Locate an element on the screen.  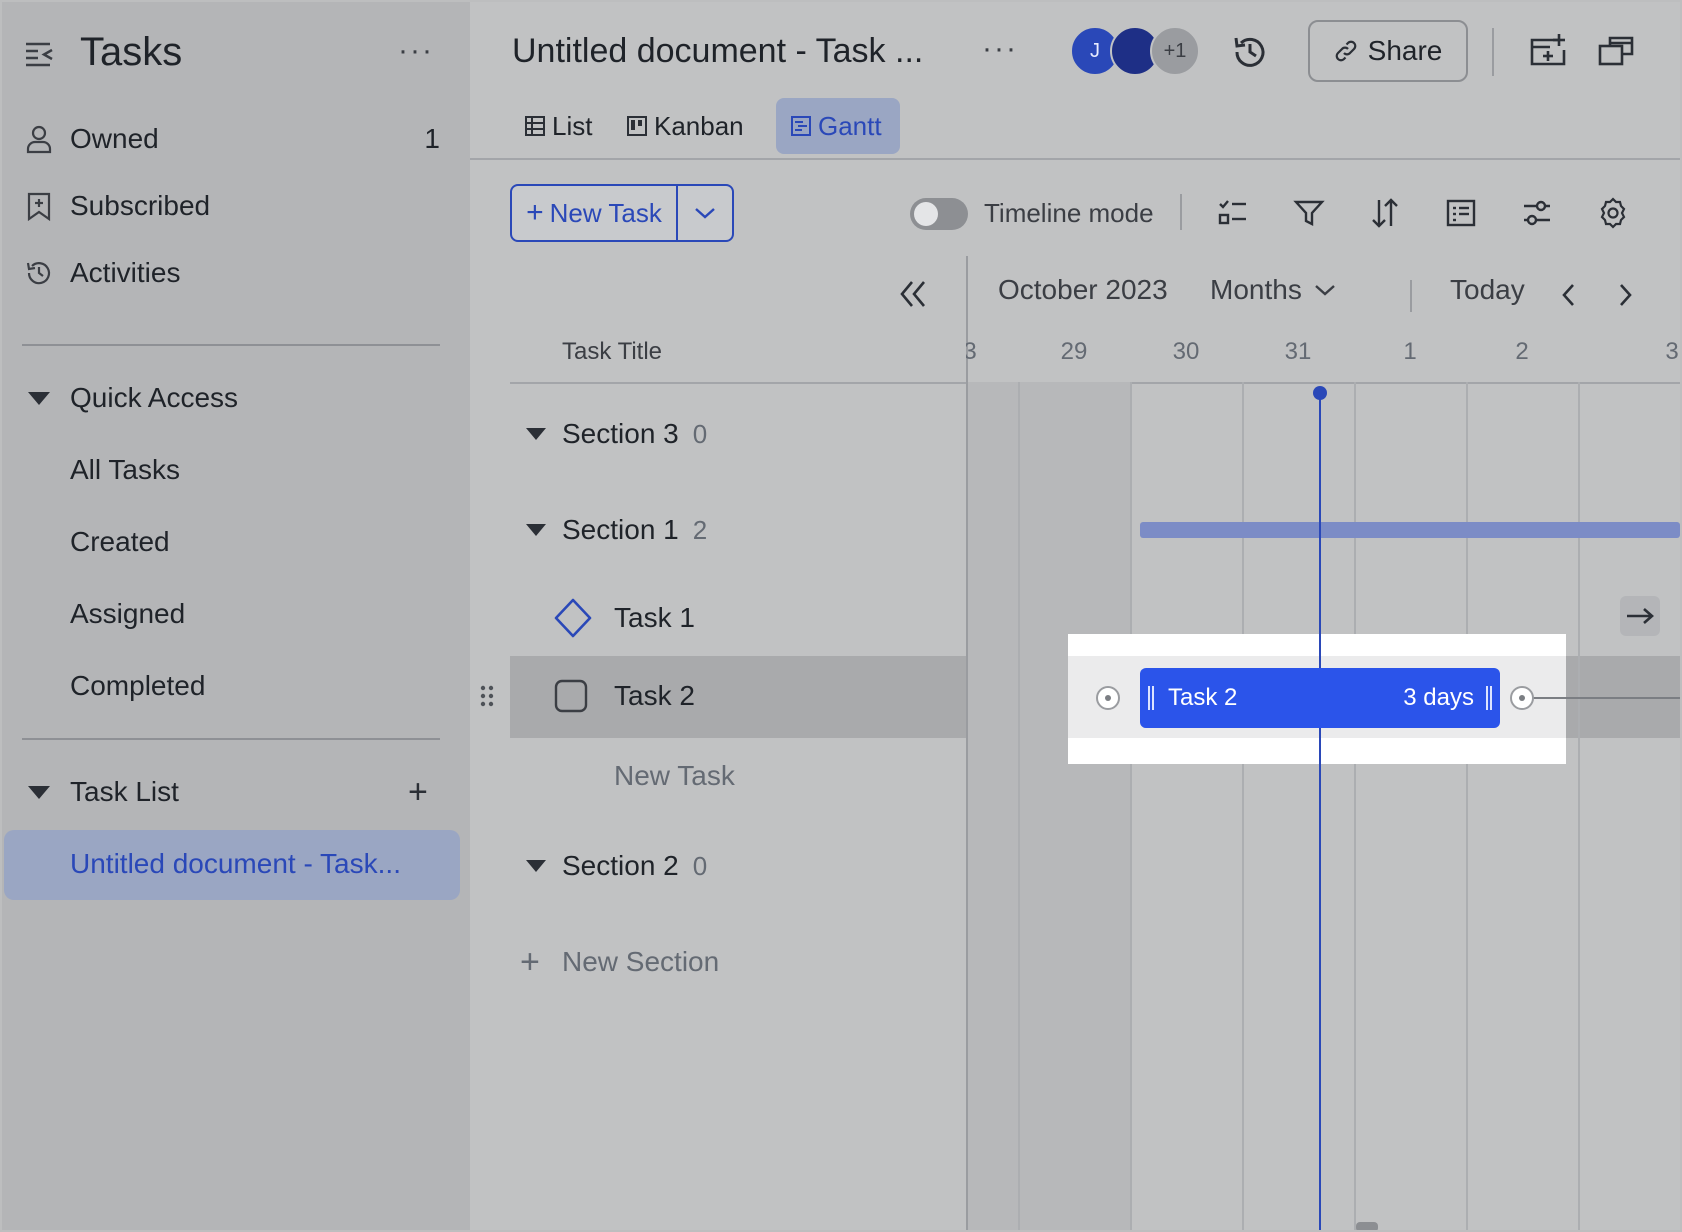
section-label: Section 2 0 is located at coordinates (634, 866).